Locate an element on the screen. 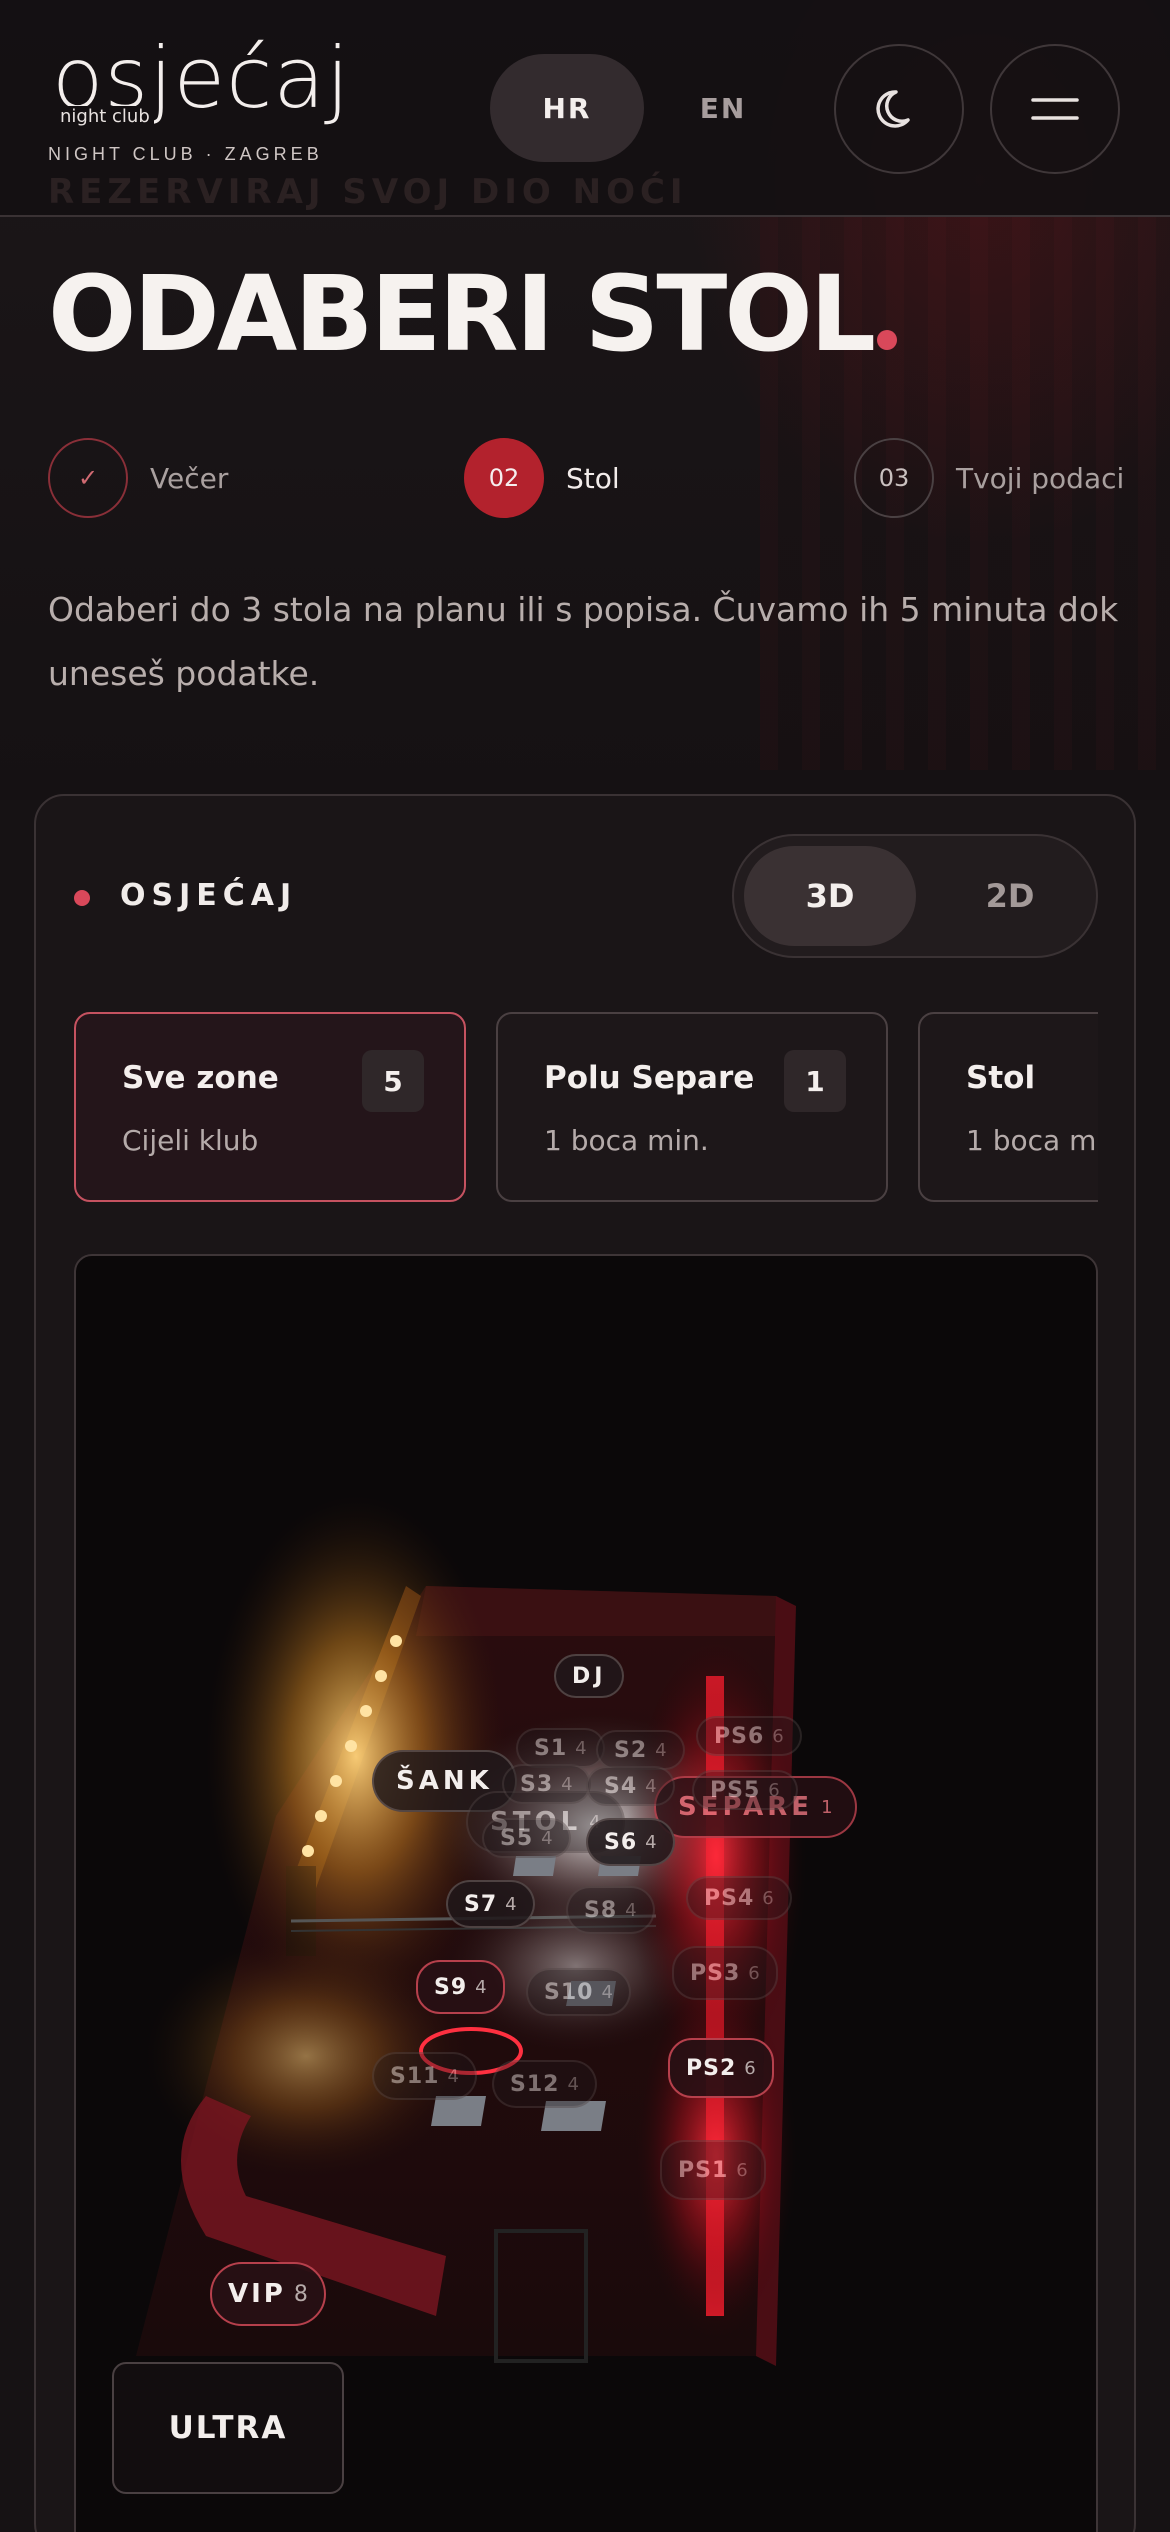  table-marker-s3: S3 4 is located at coordinates (546, 1784).